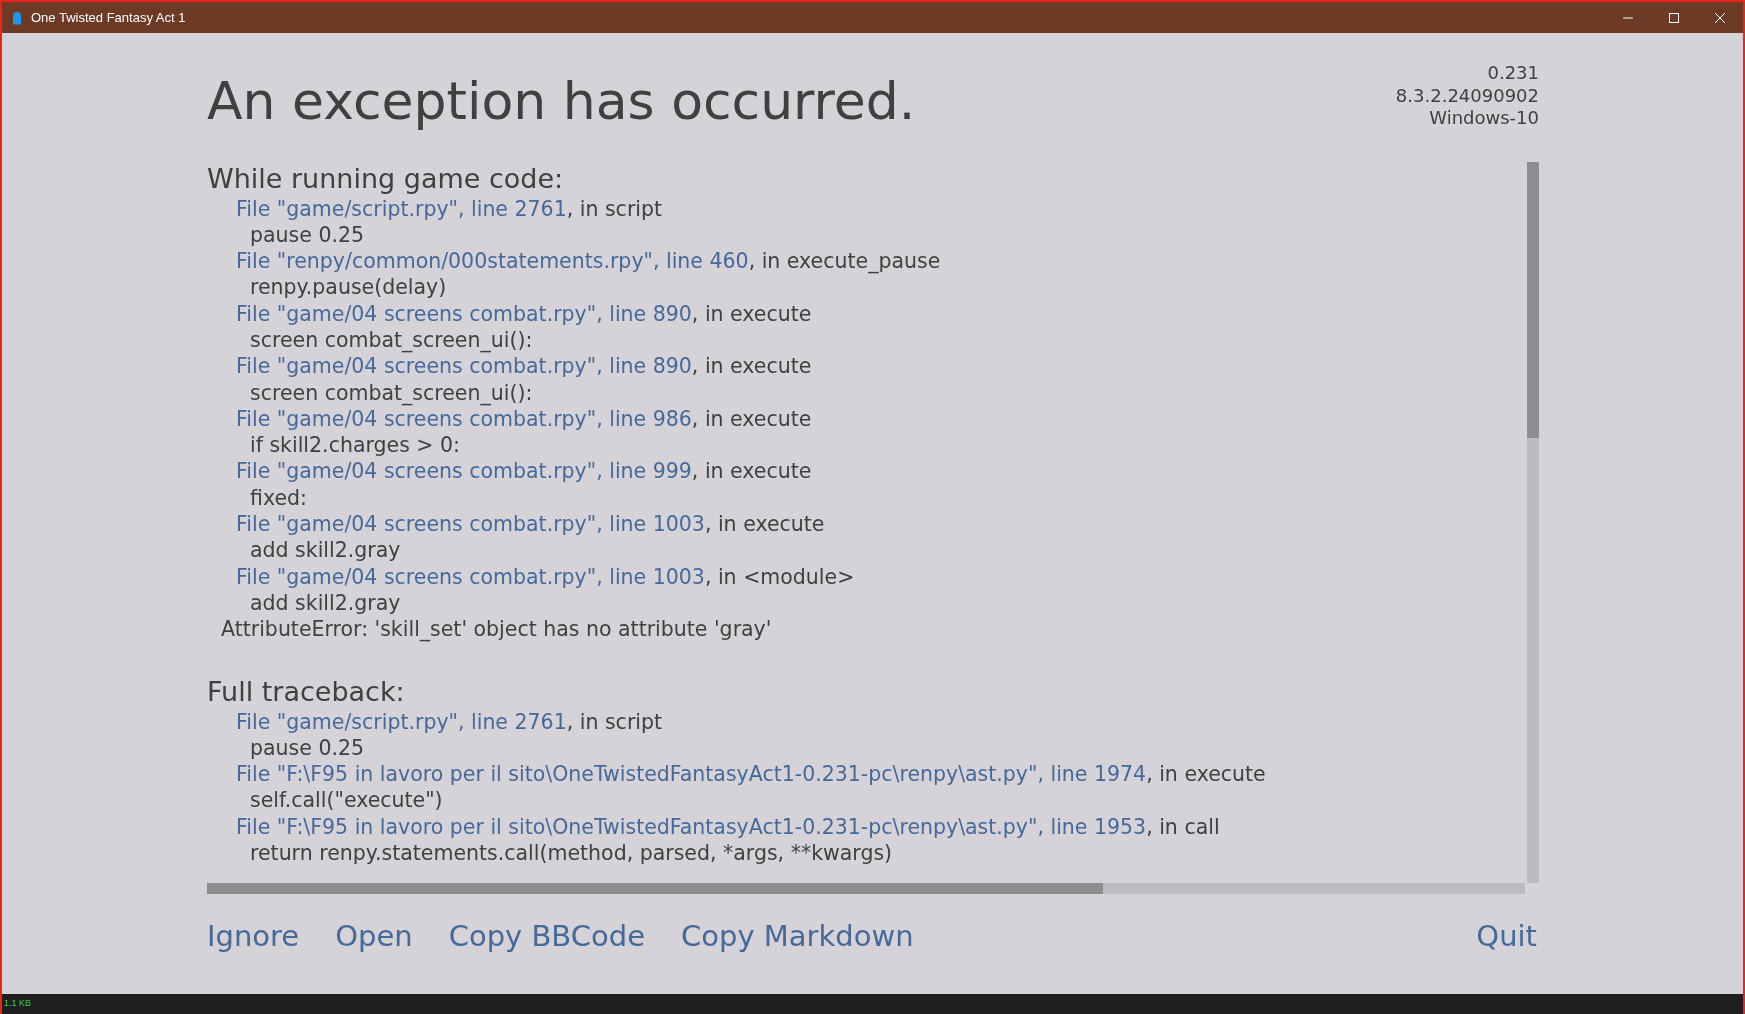  What do you see at coordinates (108, 17) in the screenshot?
I see `window-title: One Twisted Fantasy Act 1` at bounding box center [108, 17].